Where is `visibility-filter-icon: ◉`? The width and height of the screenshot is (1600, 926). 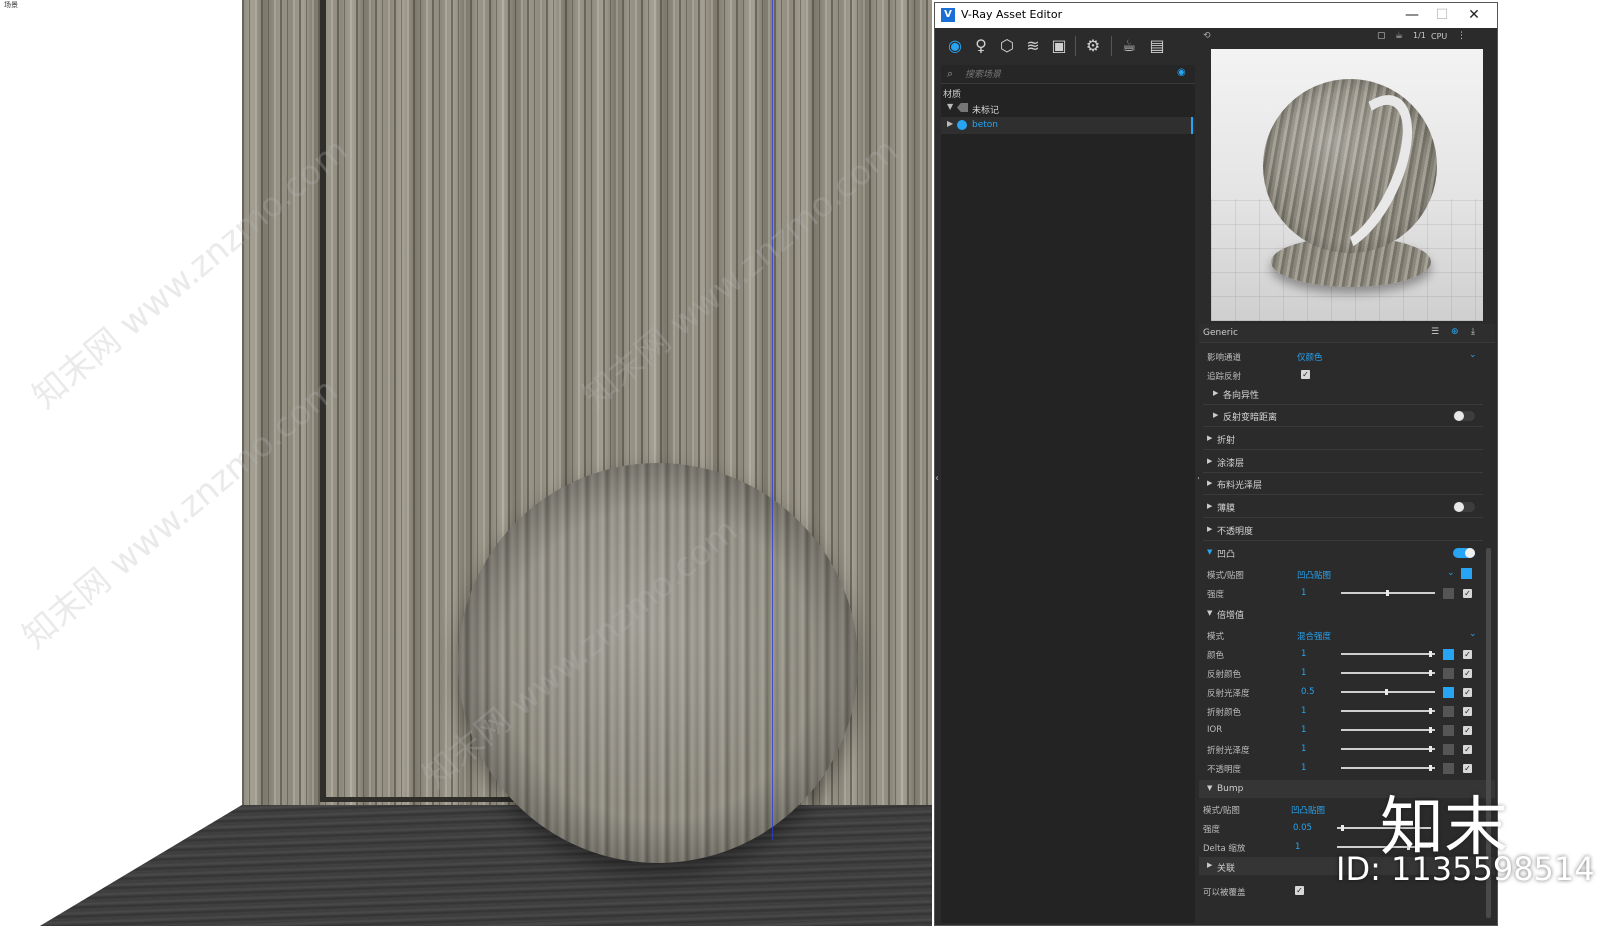 visibility-filter-icon: ◉ is located at coordinates (1181, 72).